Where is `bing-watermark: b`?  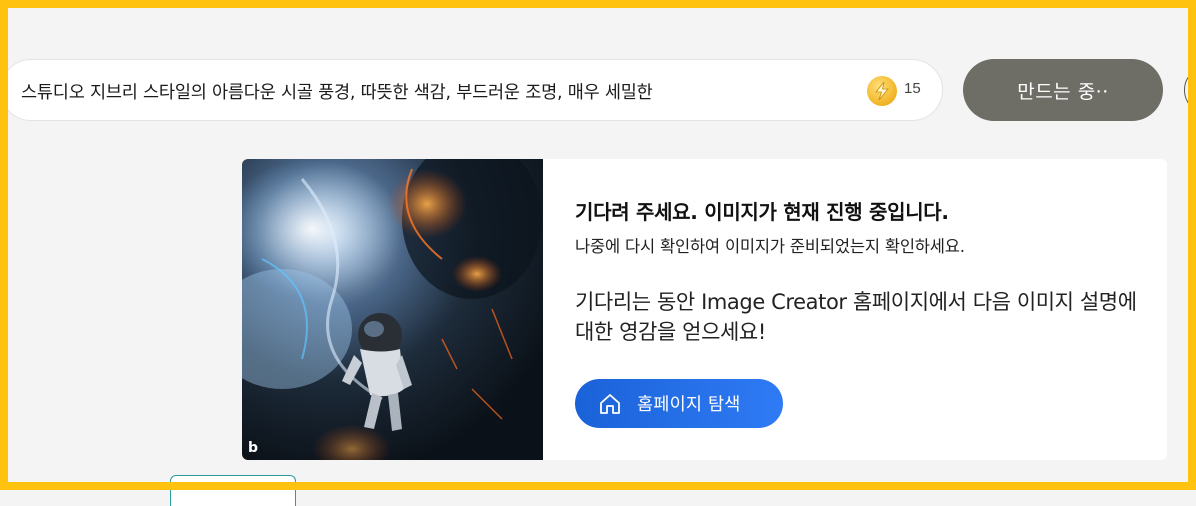 bing-watermark: b is located at coordinates (253, 448).